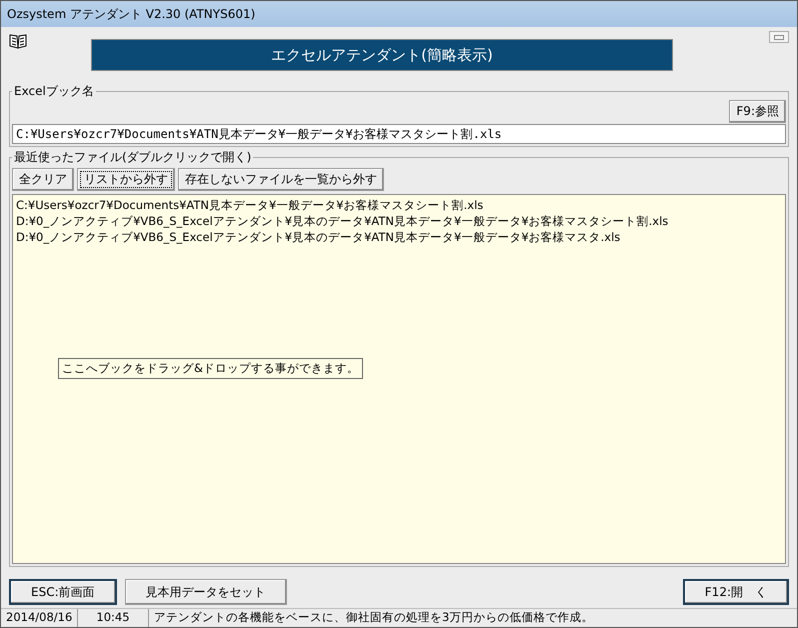 This screenshot has width=798, height=628. I want to click on list-button: 存在しないファイルを一覧から外す, so click(281, 179).